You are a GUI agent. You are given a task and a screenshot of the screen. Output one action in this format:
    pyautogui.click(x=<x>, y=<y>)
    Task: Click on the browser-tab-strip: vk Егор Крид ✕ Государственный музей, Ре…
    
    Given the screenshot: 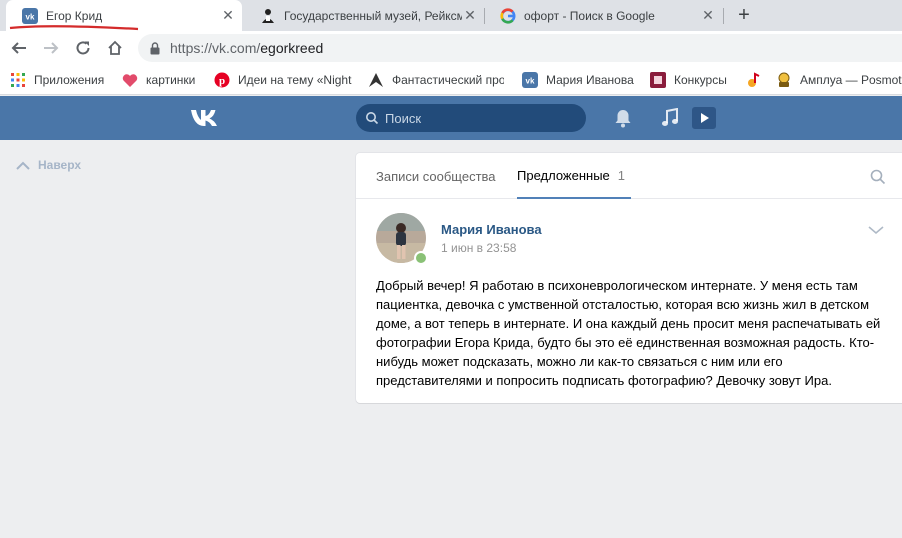 What is the action you would take?
    pyautogui.click(x=451, y=18)
    